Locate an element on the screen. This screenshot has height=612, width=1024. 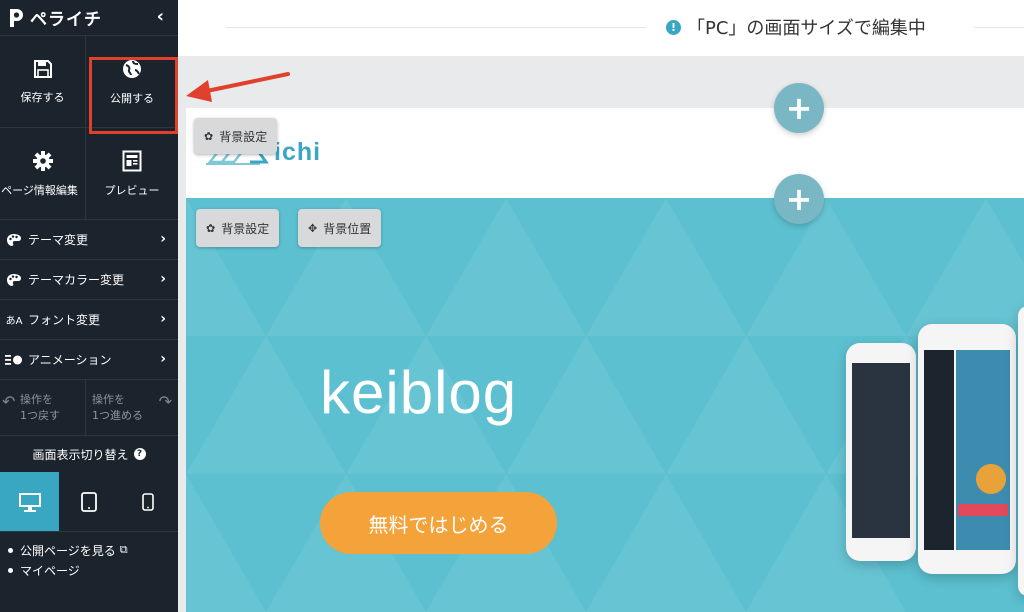
sidebar-action-grid: 保存する 公開する ページ情報編集 プレビュー is located at coordinates (89, 128).